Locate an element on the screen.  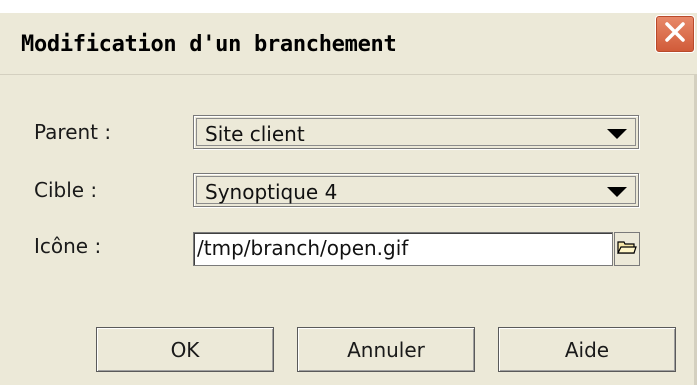
cible-dropdown-value: Synoptique 4 is located at coordinates (271, 192).